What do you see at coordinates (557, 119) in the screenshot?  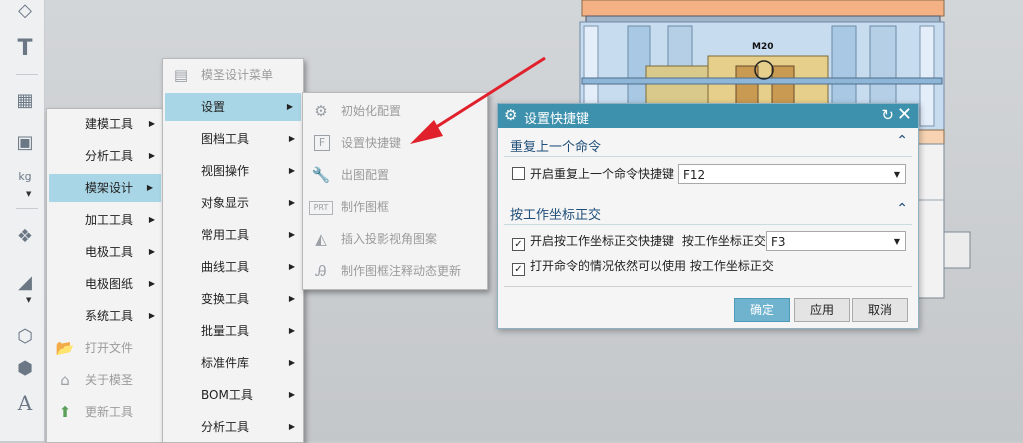 I see `dialog-title: 设置快捷键` at bounding box center [557, 119].